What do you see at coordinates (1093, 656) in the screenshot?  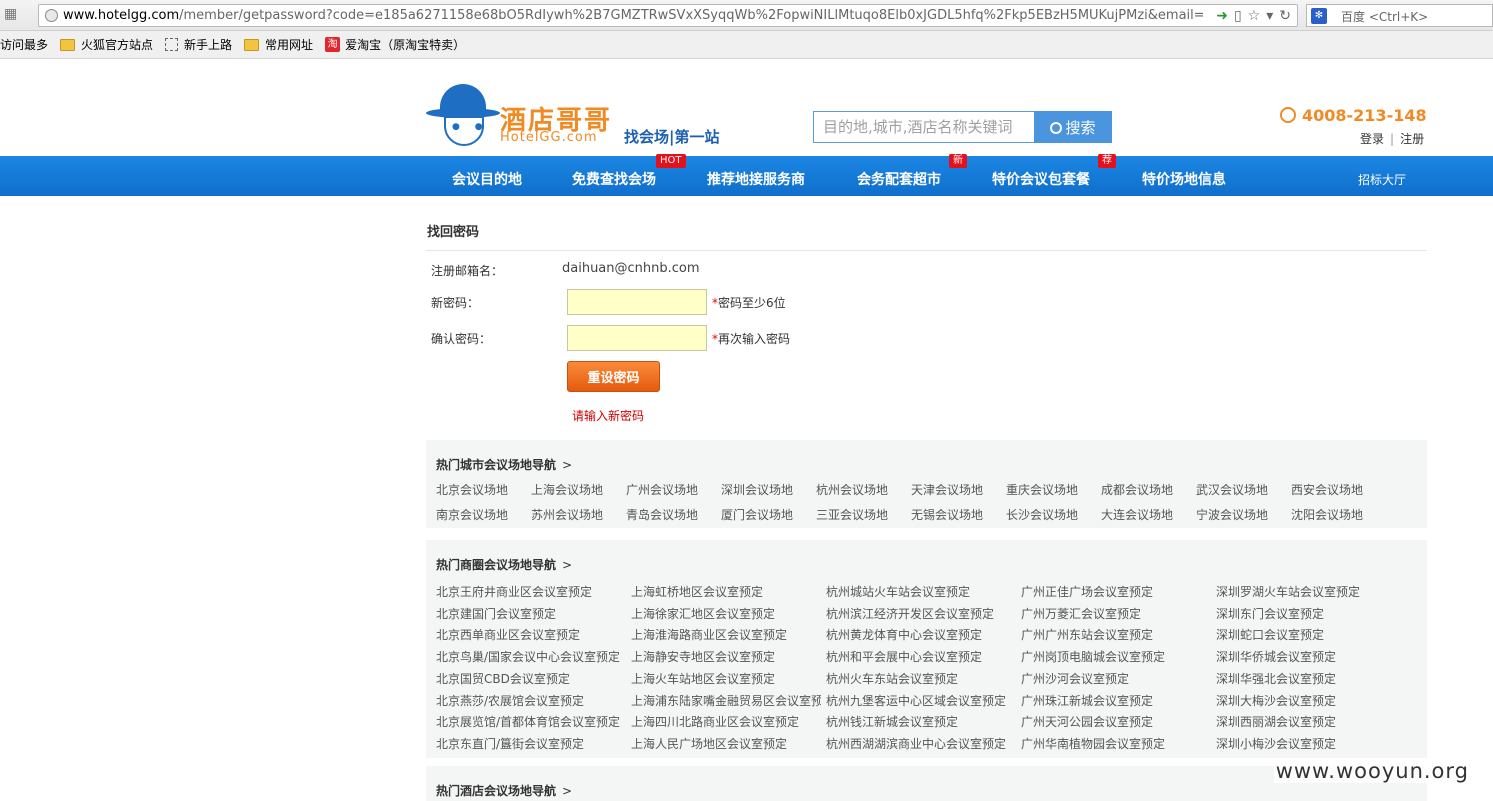 I see `district-link: 广州岗顶电脑城会议室预定` at bounding box center [1093, 656].